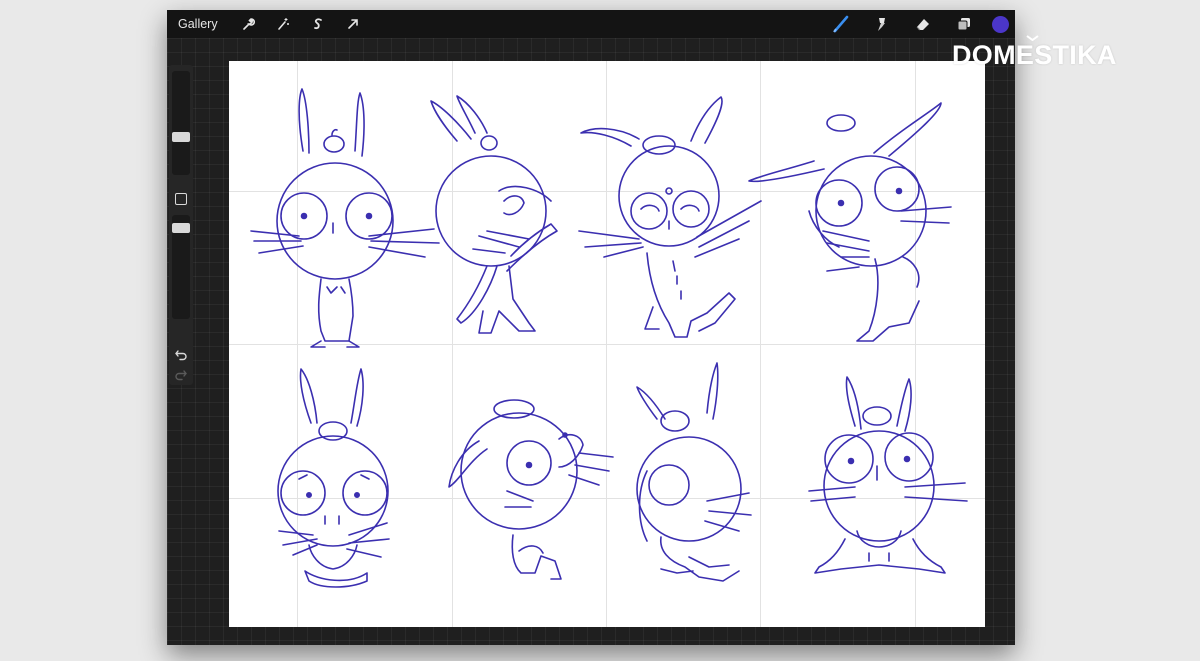 Image resolution: width=1200 pixels, height=661 pixels. Describe the element at coordinates (345, 218) in the screenshot. I see `bunny-standing-front` at that location.